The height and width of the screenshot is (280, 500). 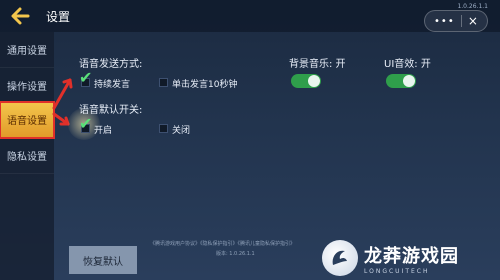 I want to click on reset-default-button: 恢复默认, so click(x=103, y=260).